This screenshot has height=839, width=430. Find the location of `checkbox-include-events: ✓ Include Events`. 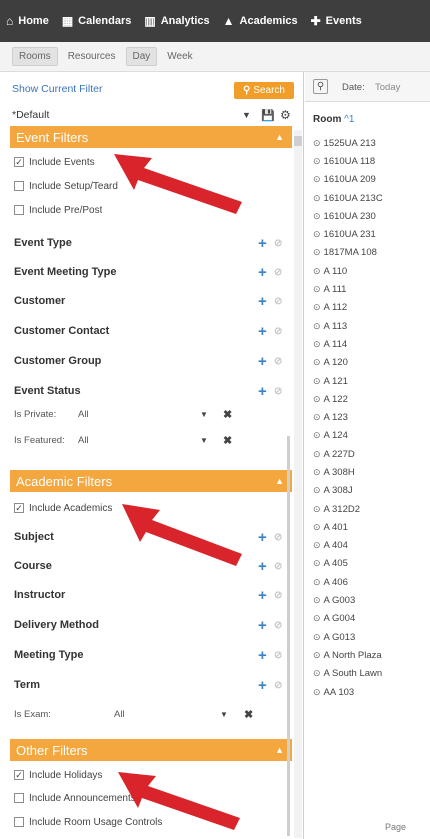

checkbox-include-events: ✓ Include Events is located at coordinates (54, 162).